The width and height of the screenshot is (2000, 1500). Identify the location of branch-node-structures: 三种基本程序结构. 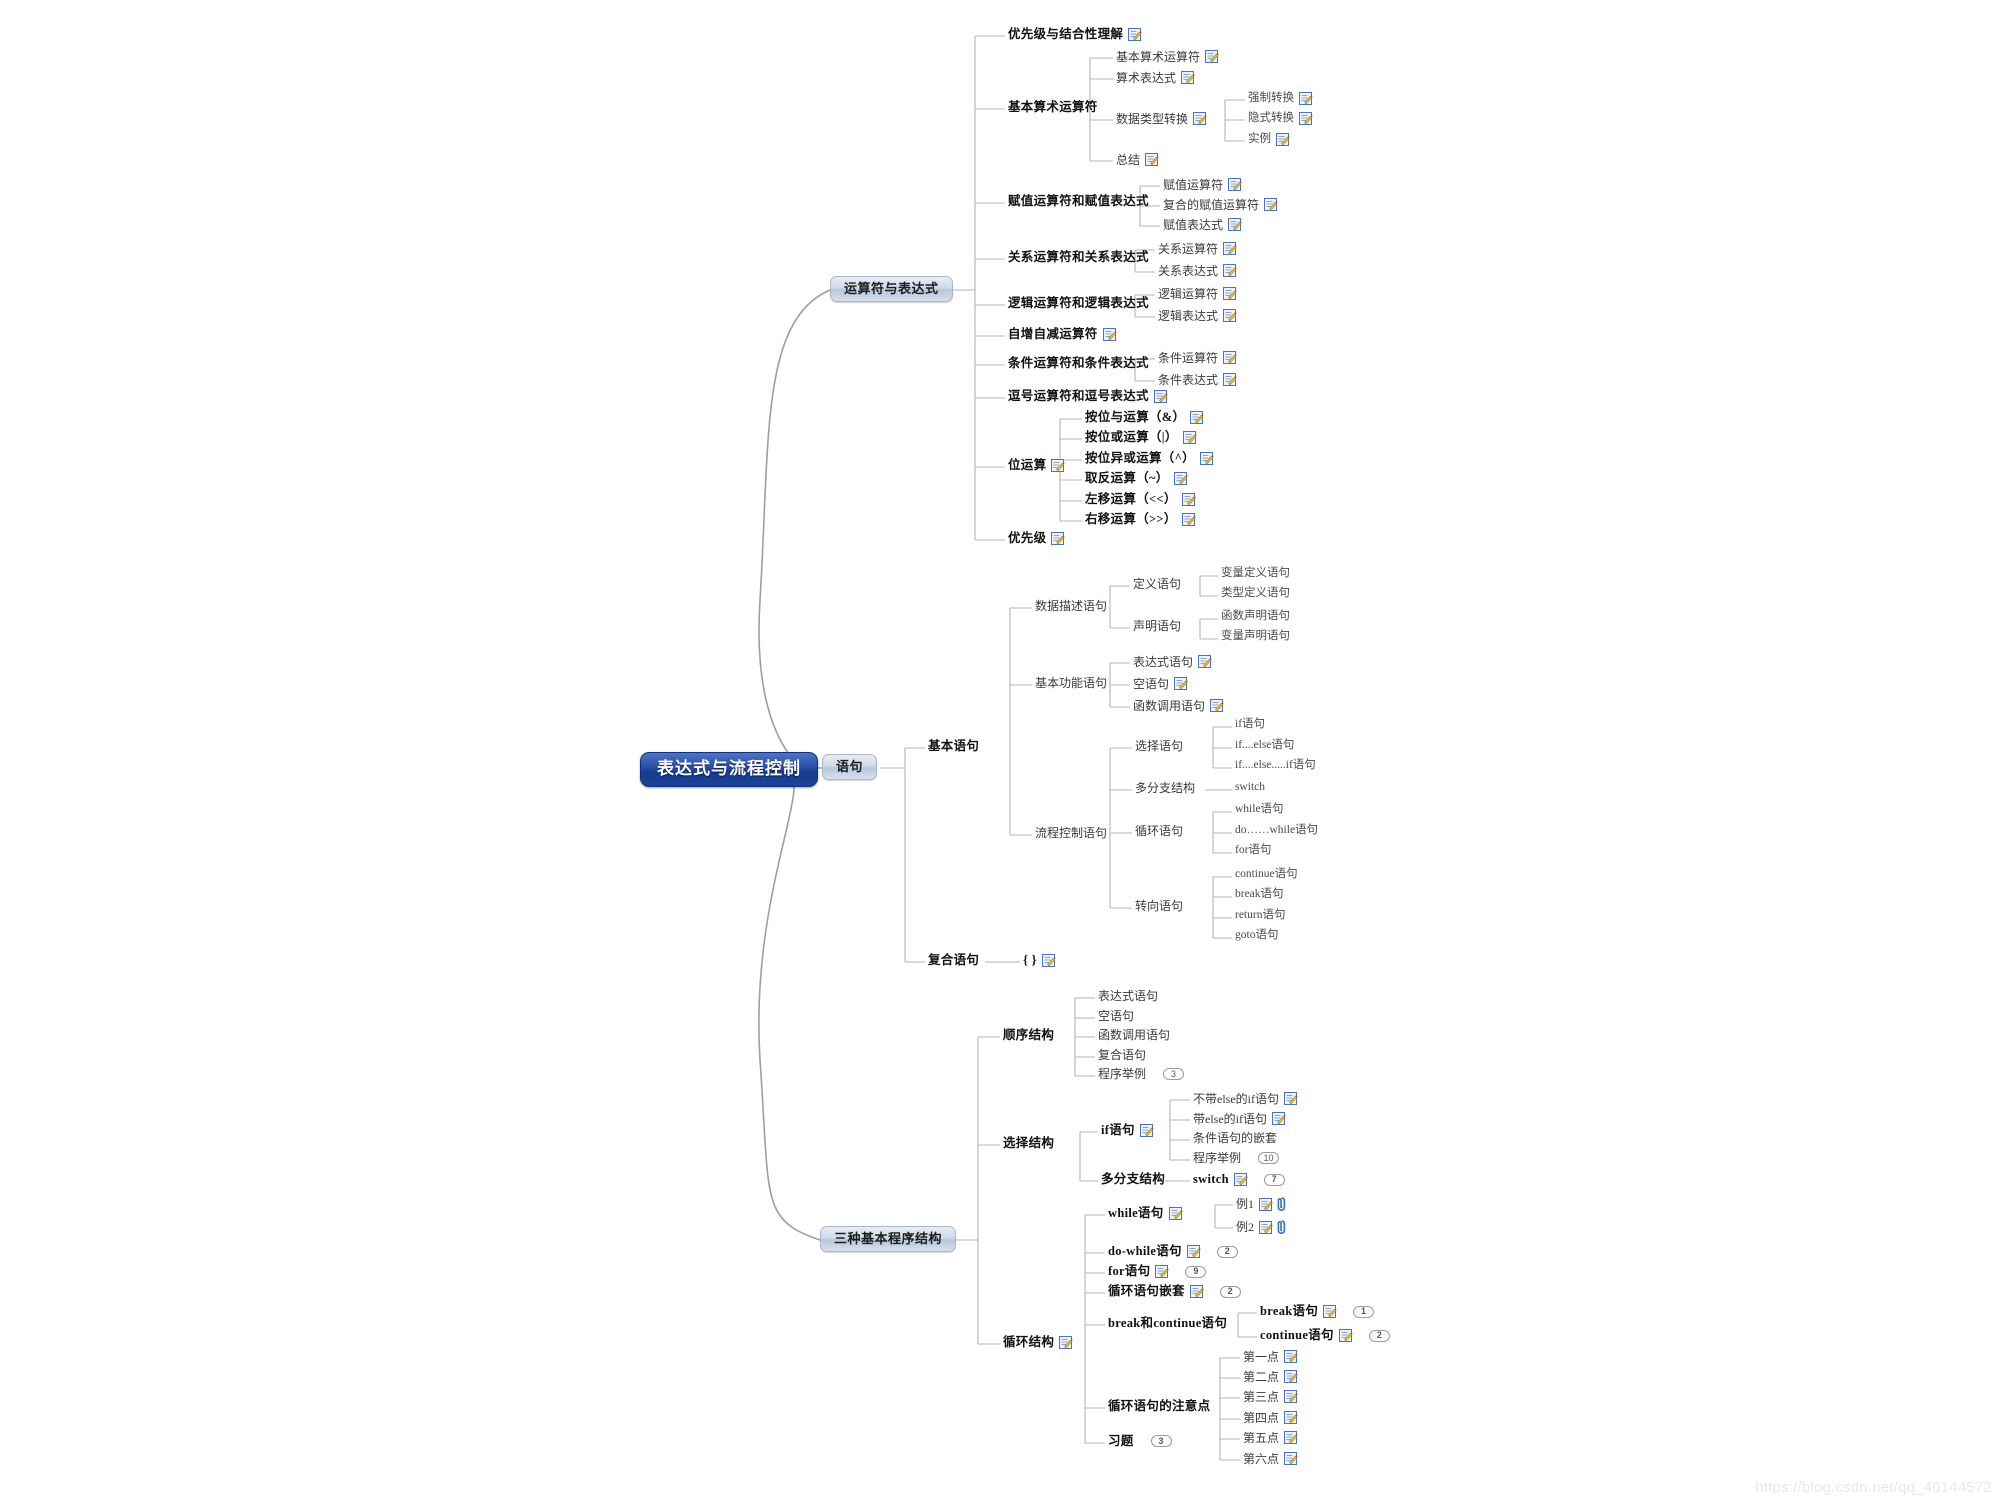
(888, 1239).